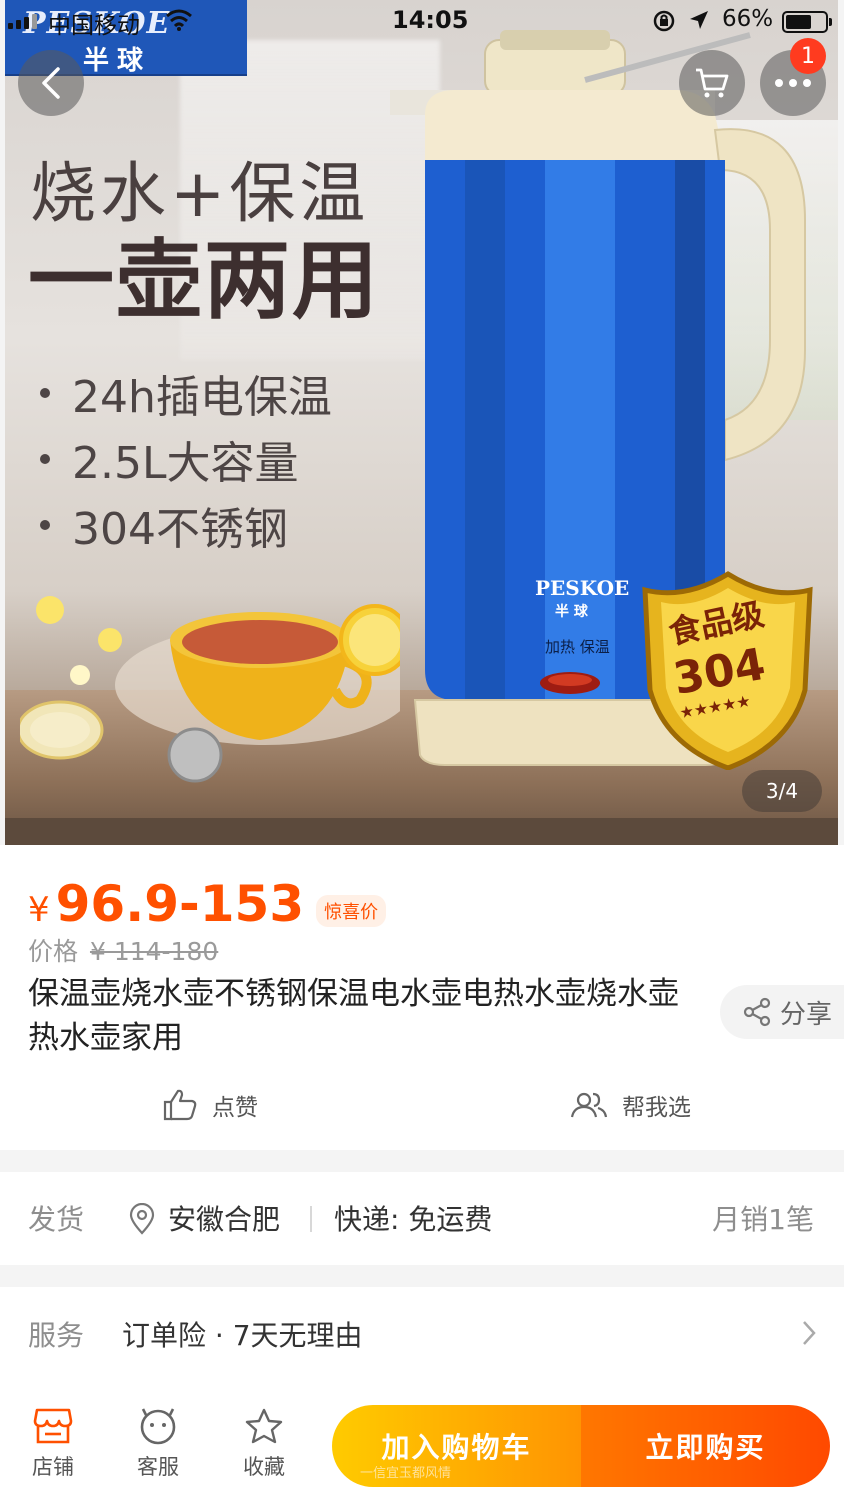 This screenshot has width=844, height=1500. I want to click on shipping-label: 发货, so click(56, 1219).